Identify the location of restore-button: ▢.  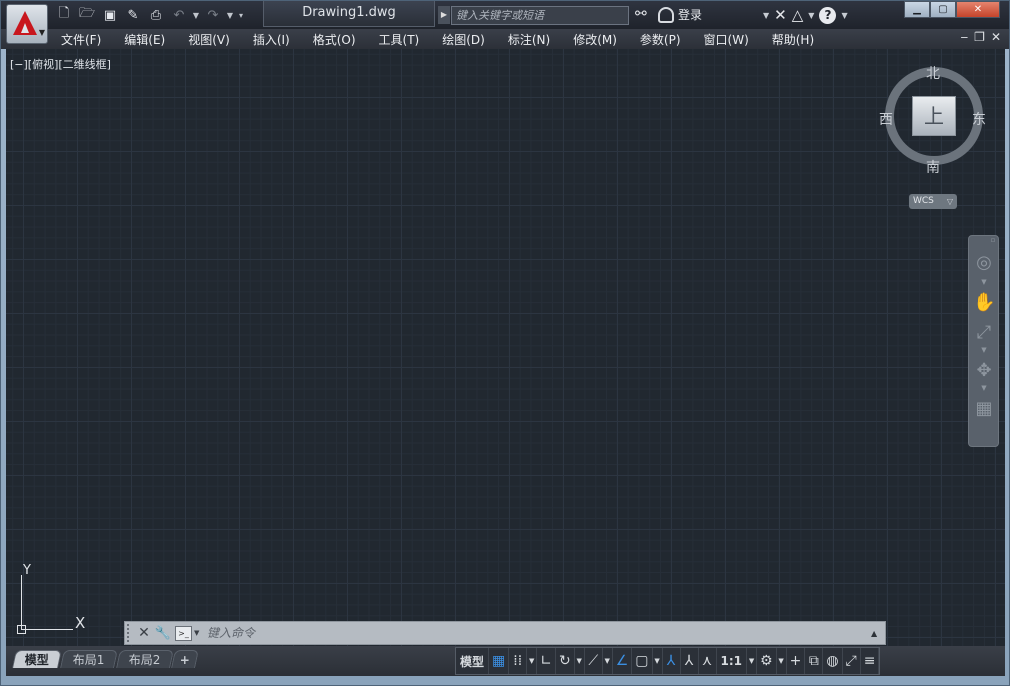
(943, 9).